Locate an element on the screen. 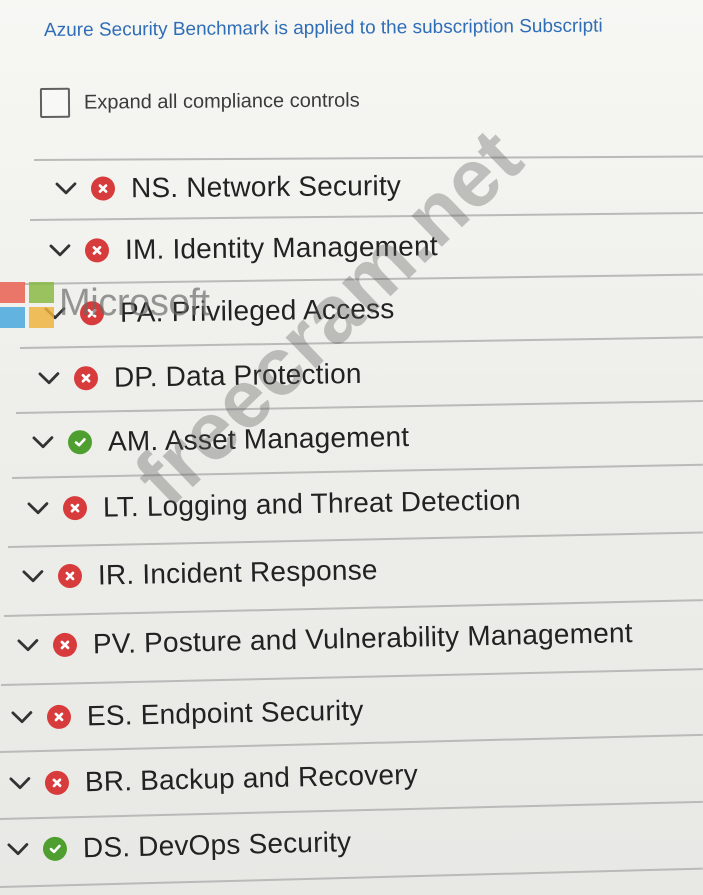  microsoft-logo-green-square is located at coordinates (41, 292).